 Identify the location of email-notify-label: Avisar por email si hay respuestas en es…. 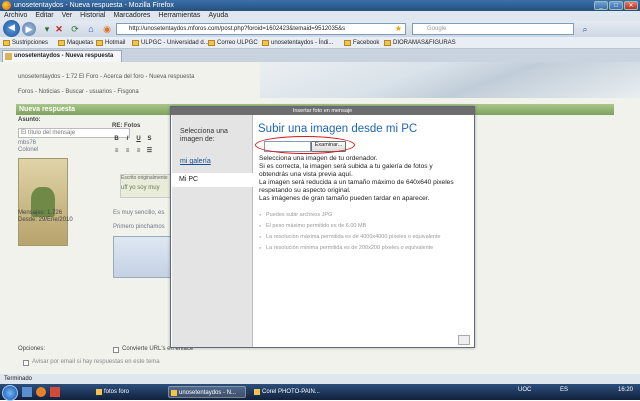
(96, 362).